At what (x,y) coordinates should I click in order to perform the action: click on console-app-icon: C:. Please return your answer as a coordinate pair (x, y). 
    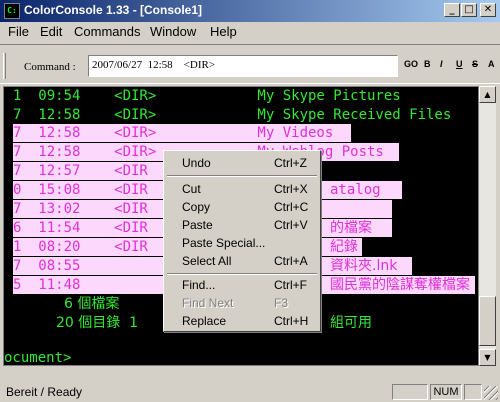
    Looking at the image, I should click on (12, 11).